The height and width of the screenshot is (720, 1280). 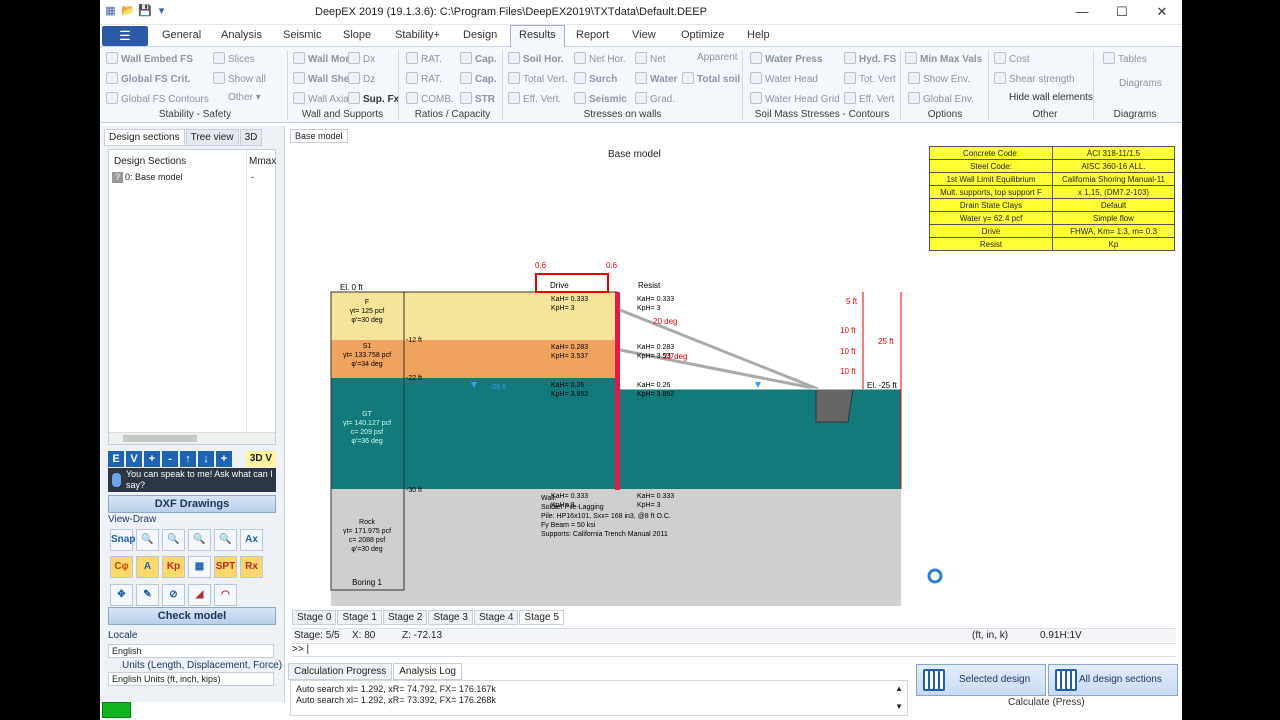 What do you see at coordinates (144, 137) in the screenshot?
I see `tab-design-sections: Design sections` at bounding box center [144, 137].